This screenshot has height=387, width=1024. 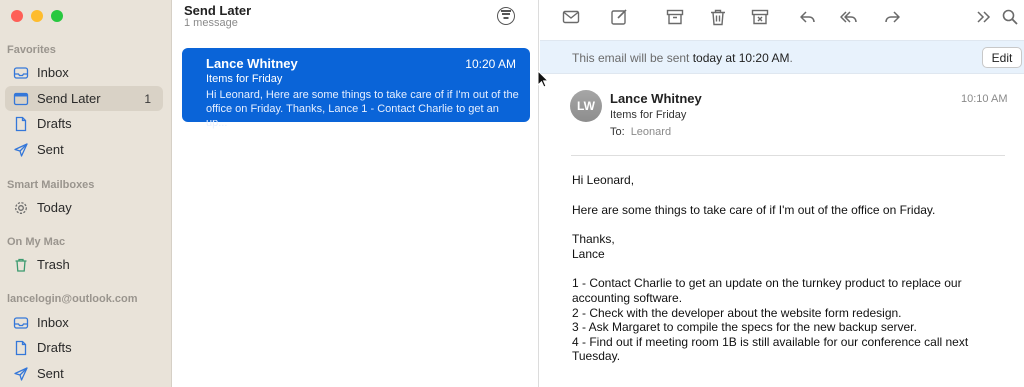 What do you see at coordinates (808, 17) in the screenshot?
I see `reply-icon` at bounding box center [808, 17].